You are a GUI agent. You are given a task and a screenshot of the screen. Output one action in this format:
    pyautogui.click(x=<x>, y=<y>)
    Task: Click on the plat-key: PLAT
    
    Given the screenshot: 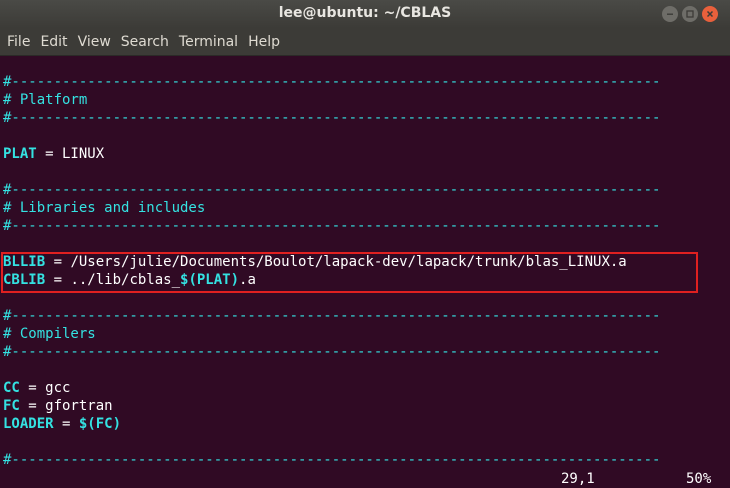 What is the action you would take?
    pyautogui.click(x=20, y=154)
    